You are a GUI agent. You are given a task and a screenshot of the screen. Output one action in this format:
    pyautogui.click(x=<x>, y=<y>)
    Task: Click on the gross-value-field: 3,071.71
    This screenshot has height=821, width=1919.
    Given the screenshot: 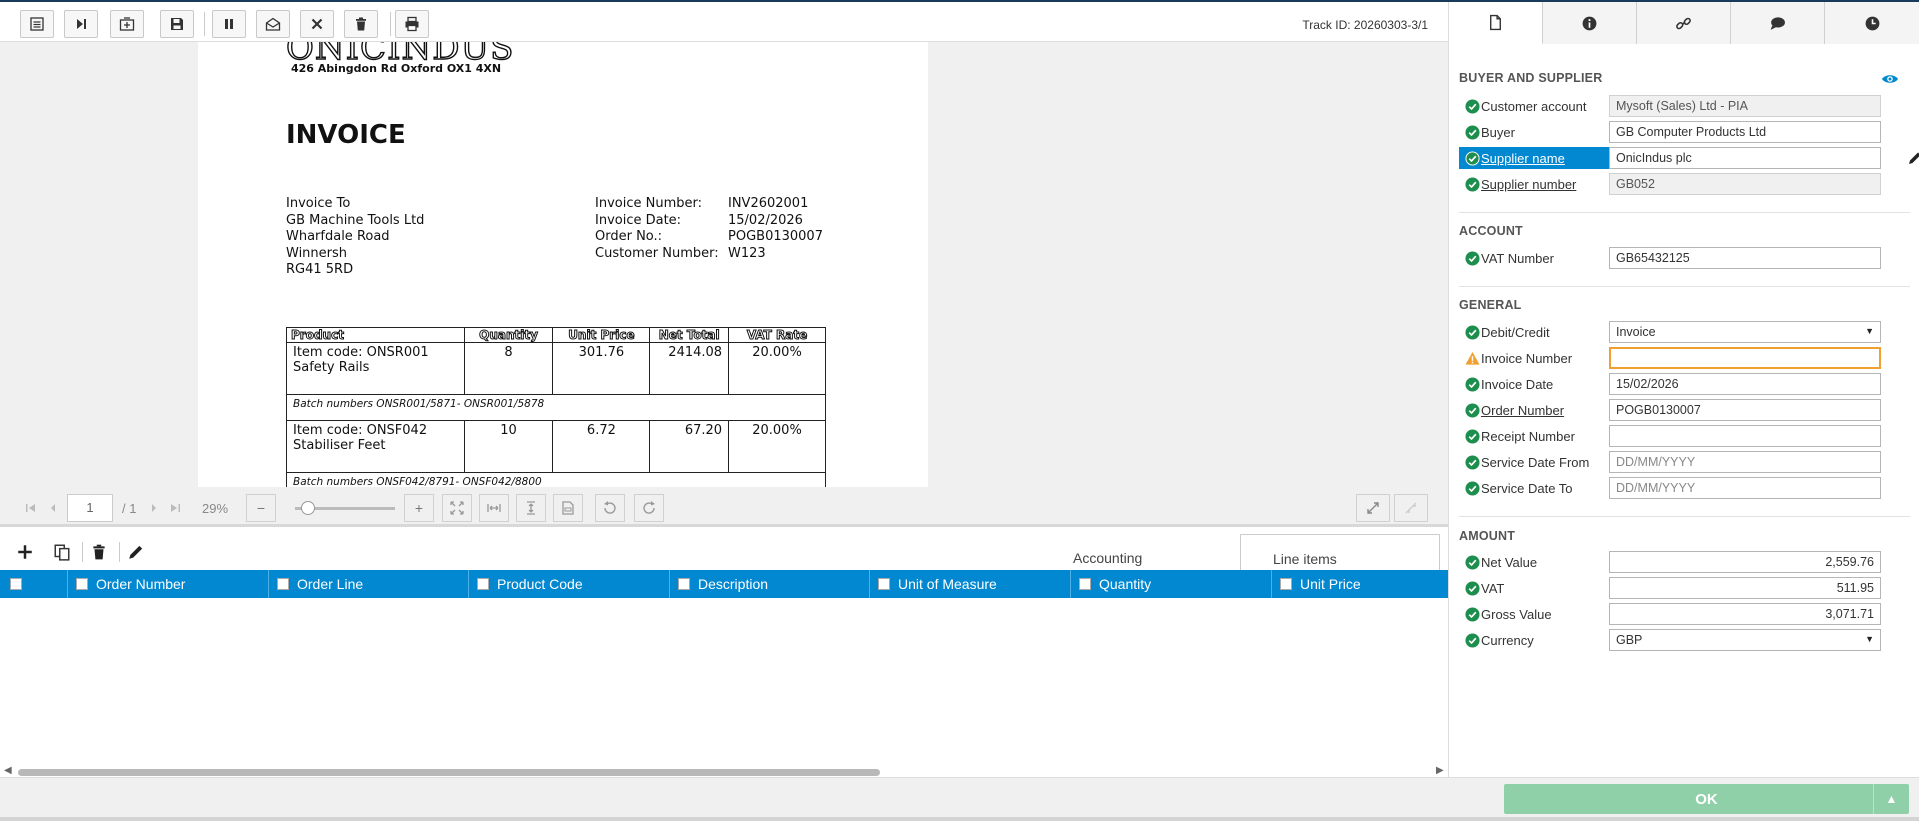 What is the action you would take?
    pyautogui.click(x=1745, y=614)
    